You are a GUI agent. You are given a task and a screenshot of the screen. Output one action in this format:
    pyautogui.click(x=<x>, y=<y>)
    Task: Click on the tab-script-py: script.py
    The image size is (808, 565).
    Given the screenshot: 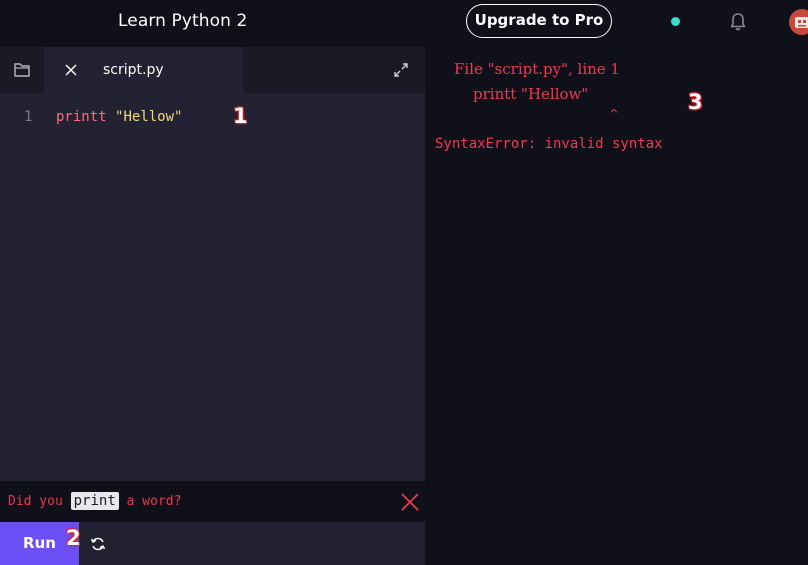 What is the action you would take?
    pyautogui.click(x=143, y=70)
    